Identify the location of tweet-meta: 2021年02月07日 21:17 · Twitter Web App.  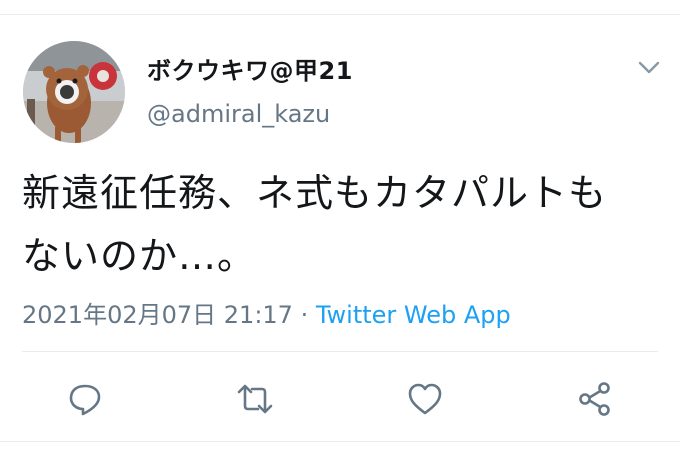
(266, 312).